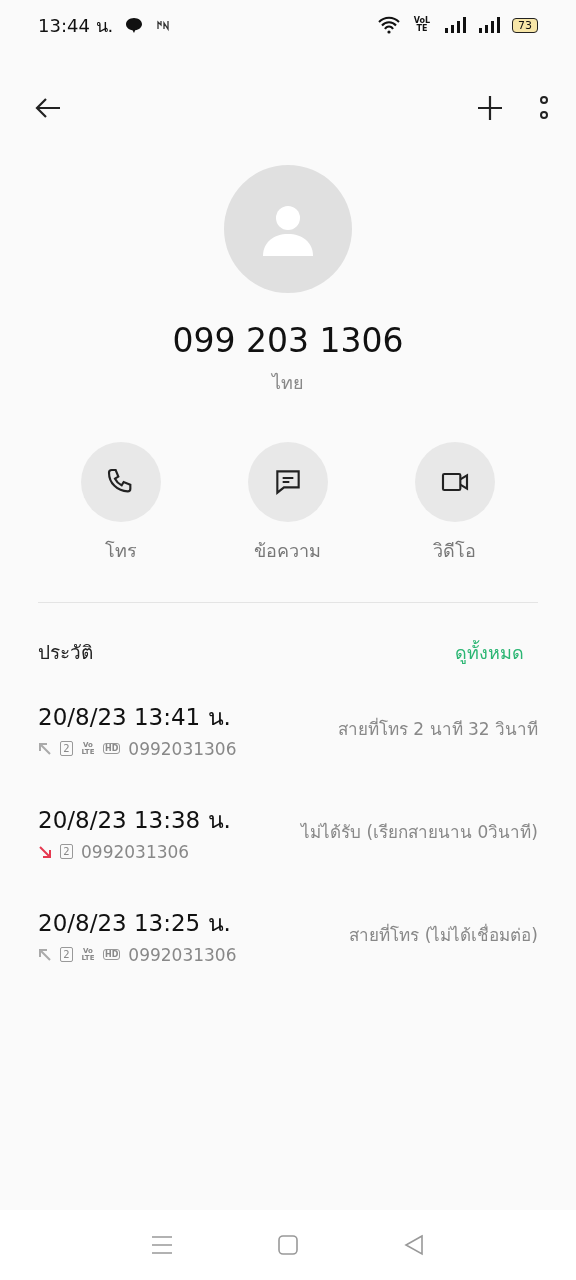 The height and width of the screenshot is (1280, 576). I want to click on call-detail: สายที่โทร 2 นาที 32 วินาที, so click(437, 728).